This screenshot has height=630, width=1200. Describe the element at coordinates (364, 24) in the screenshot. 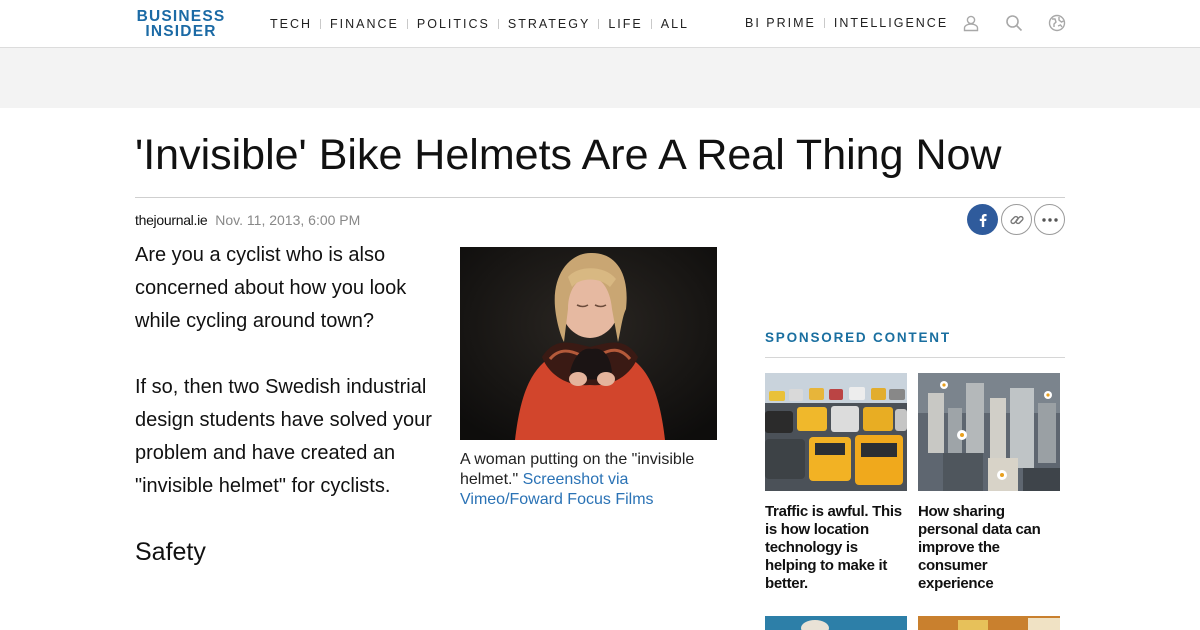

I see `nav-finance: FINANCE` at that location.